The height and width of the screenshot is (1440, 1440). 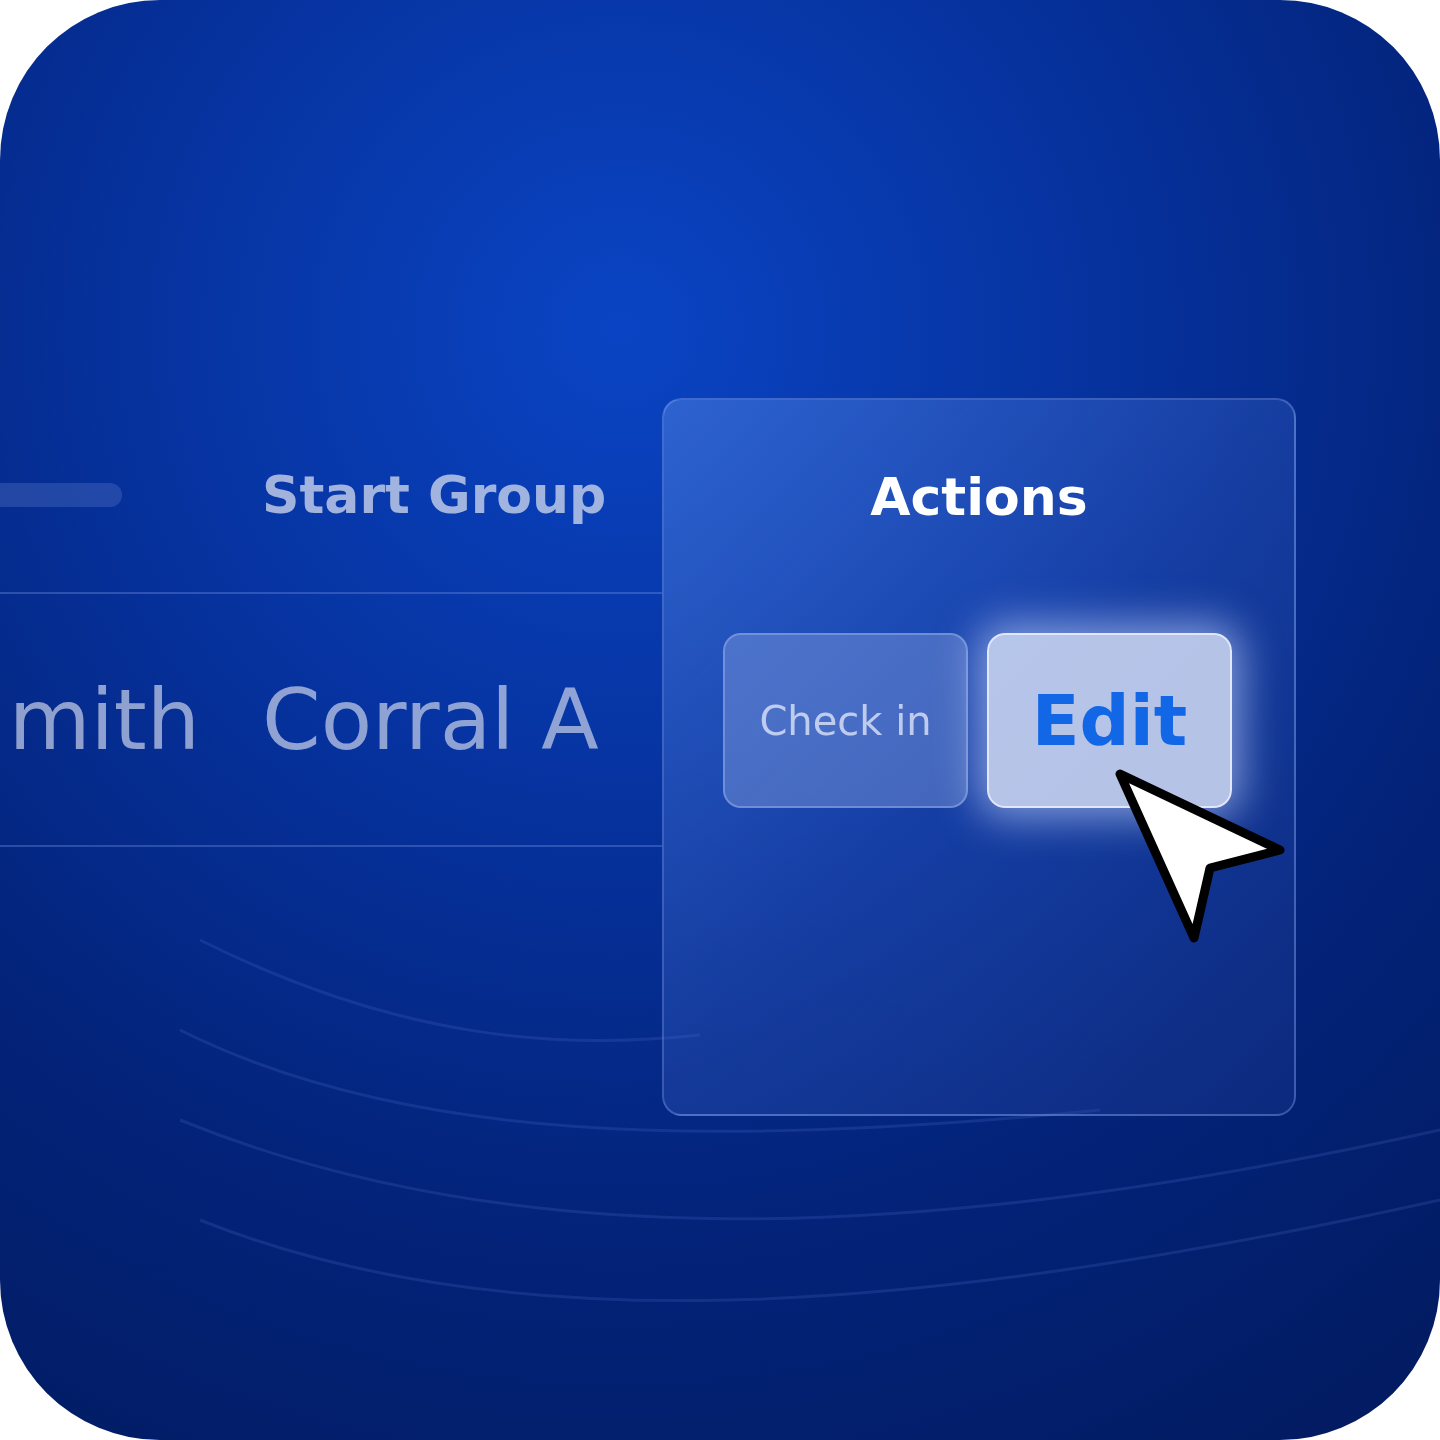 I want to click on action-button: Edit, so click(x=1109, y=720).